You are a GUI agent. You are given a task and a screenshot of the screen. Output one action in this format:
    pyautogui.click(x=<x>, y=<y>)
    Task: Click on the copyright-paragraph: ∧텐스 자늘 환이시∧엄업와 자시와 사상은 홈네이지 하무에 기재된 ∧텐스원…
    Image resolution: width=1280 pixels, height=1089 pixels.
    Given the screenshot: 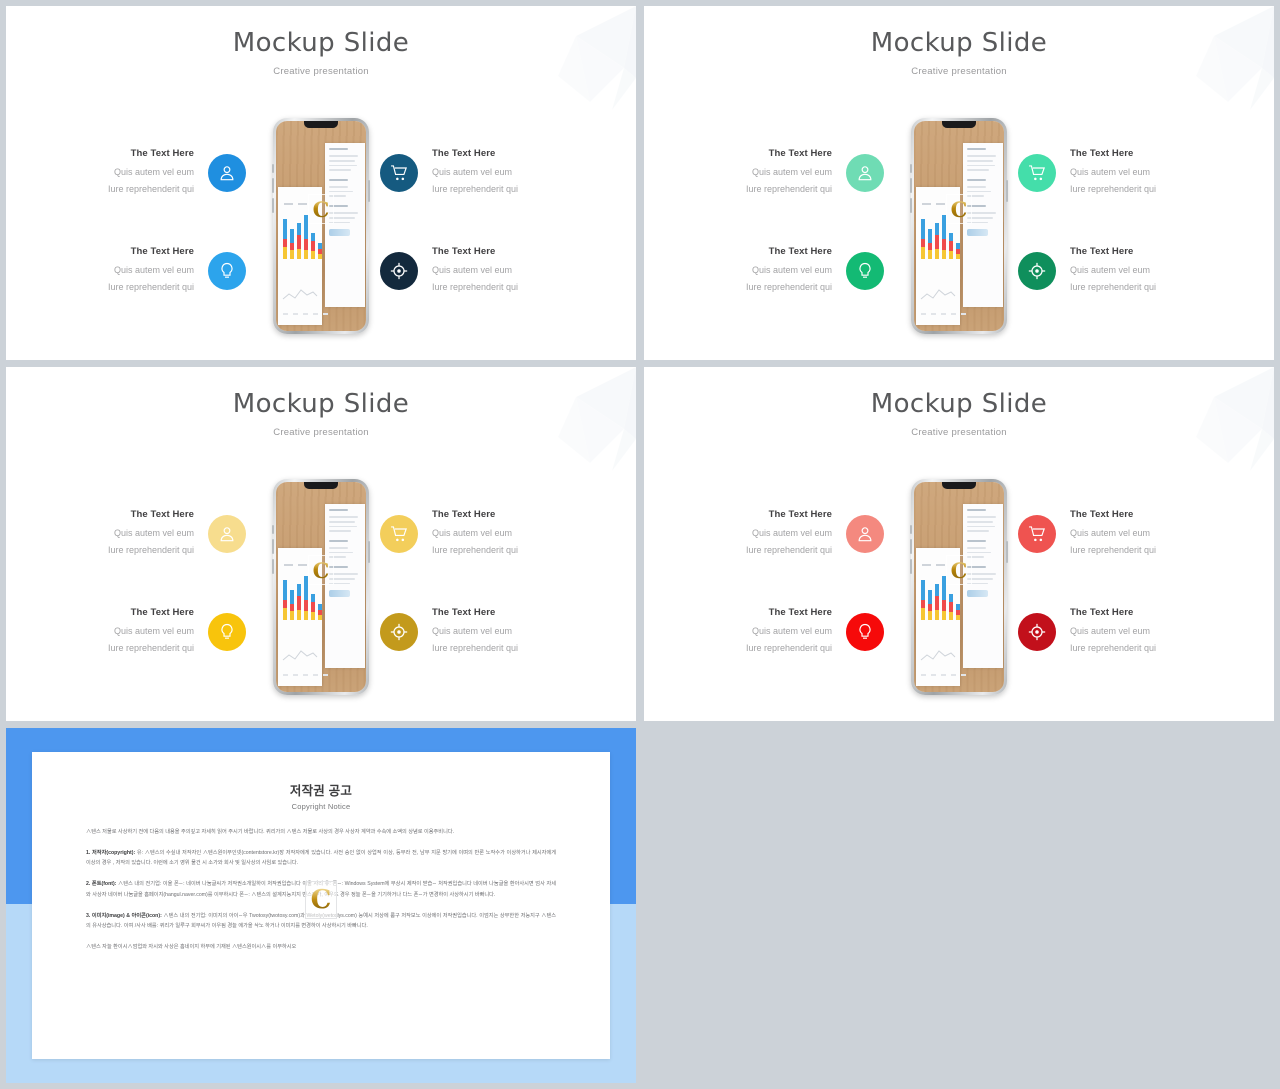 What is the action you would take?
    pyautogui.click(x=321, y=947)
    